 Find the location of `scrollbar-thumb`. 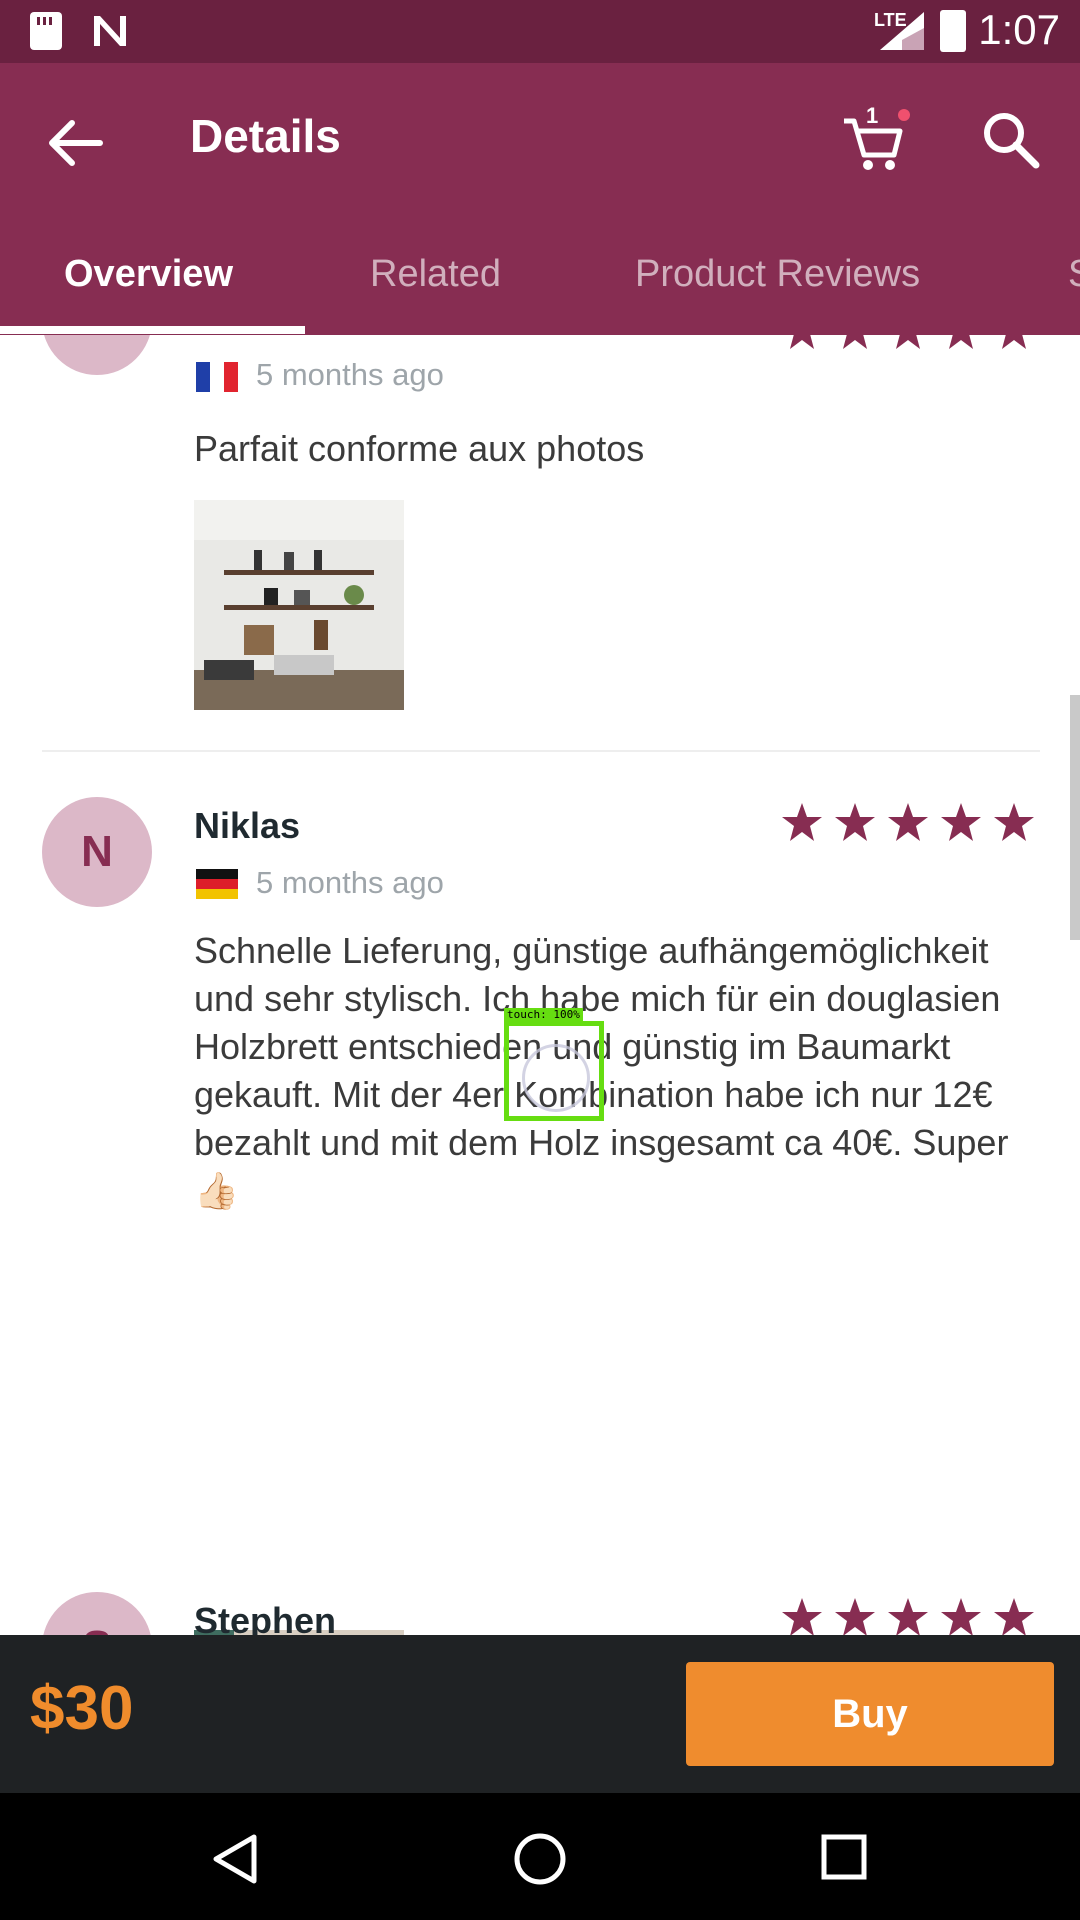

scrollbar-thumb is located at coordinates (1075, 817).